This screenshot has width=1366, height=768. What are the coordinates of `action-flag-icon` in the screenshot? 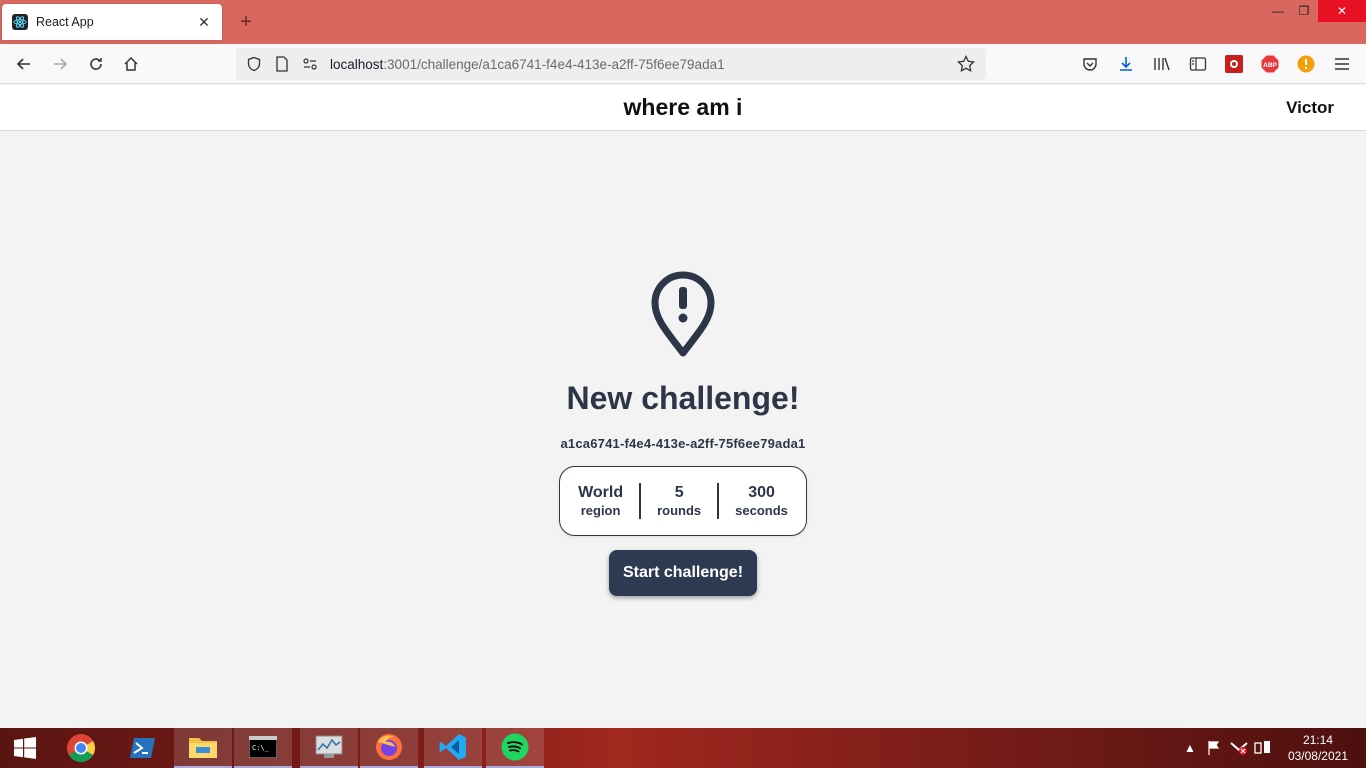 It's located at (1214, 748).